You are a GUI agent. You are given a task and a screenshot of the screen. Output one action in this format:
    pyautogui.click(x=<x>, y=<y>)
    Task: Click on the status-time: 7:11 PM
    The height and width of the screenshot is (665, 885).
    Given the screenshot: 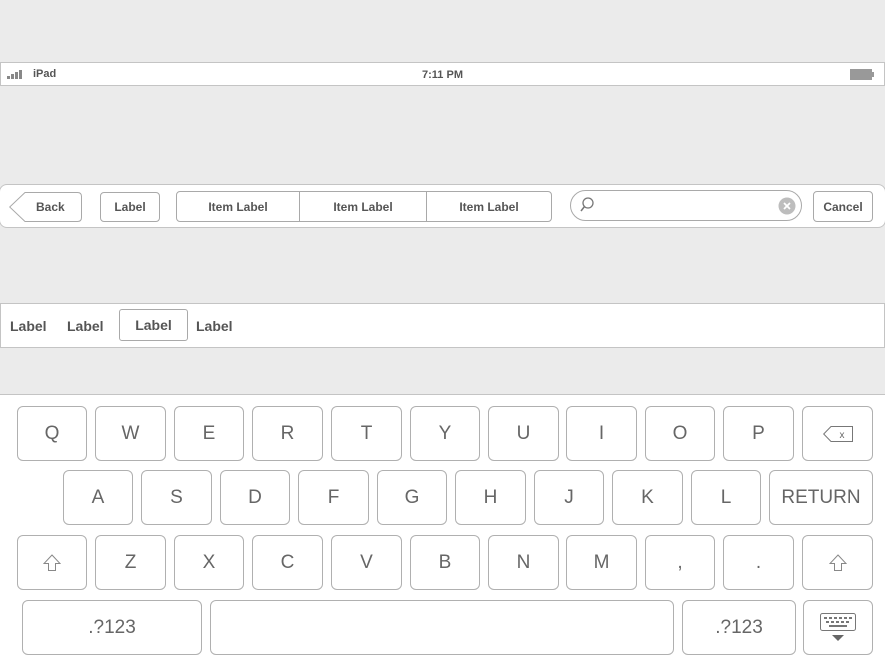 What is the action you would take?
    pyautogui.click(x=442, y=75)
    